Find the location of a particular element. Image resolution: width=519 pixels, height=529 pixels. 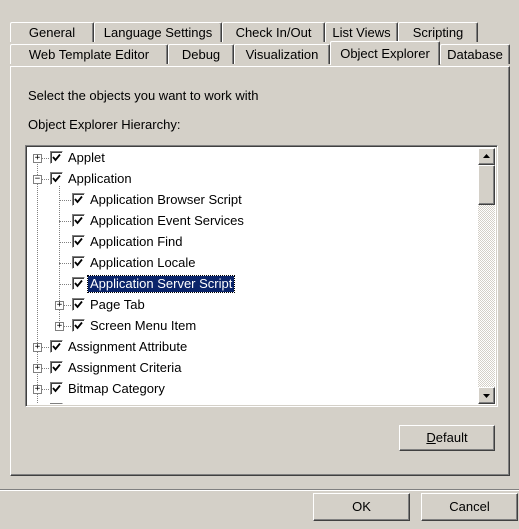

tree-node-label: Application is located at coordinates (100, 178).